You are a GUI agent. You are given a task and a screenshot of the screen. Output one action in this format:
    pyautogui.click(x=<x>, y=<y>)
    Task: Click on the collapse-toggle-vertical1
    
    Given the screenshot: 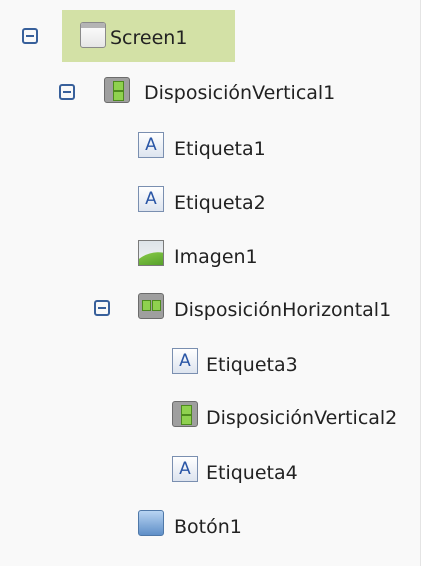 What is the action you would take?
    pyautogui.click(x=67, y=92)
    